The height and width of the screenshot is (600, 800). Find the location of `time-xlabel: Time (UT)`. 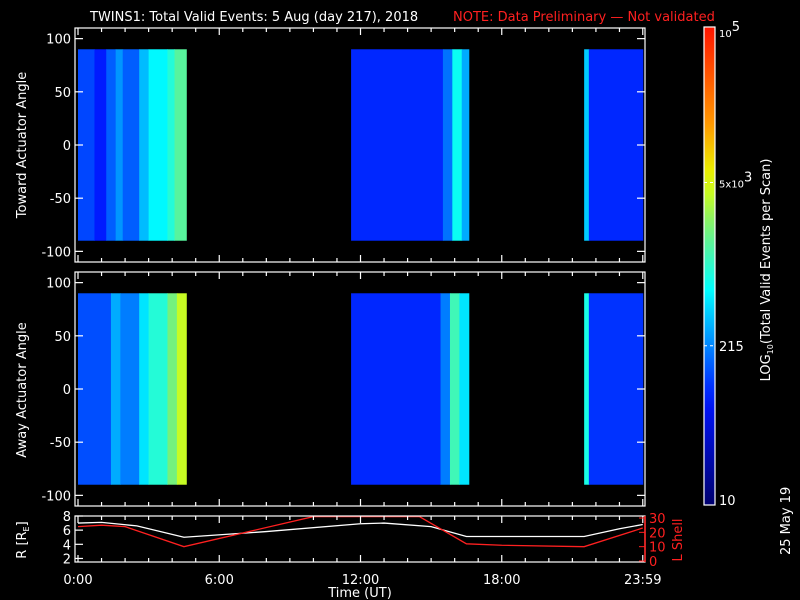

time-xlabel: Time (UT) is located at coordinates (359, 593).